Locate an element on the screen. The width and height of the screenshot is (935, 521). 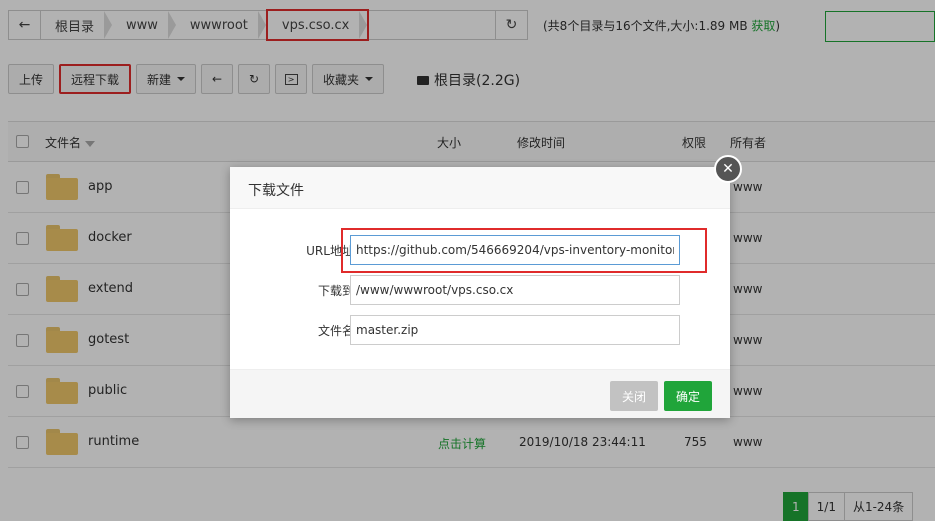
filename-input is located at coordinates (515, 330).